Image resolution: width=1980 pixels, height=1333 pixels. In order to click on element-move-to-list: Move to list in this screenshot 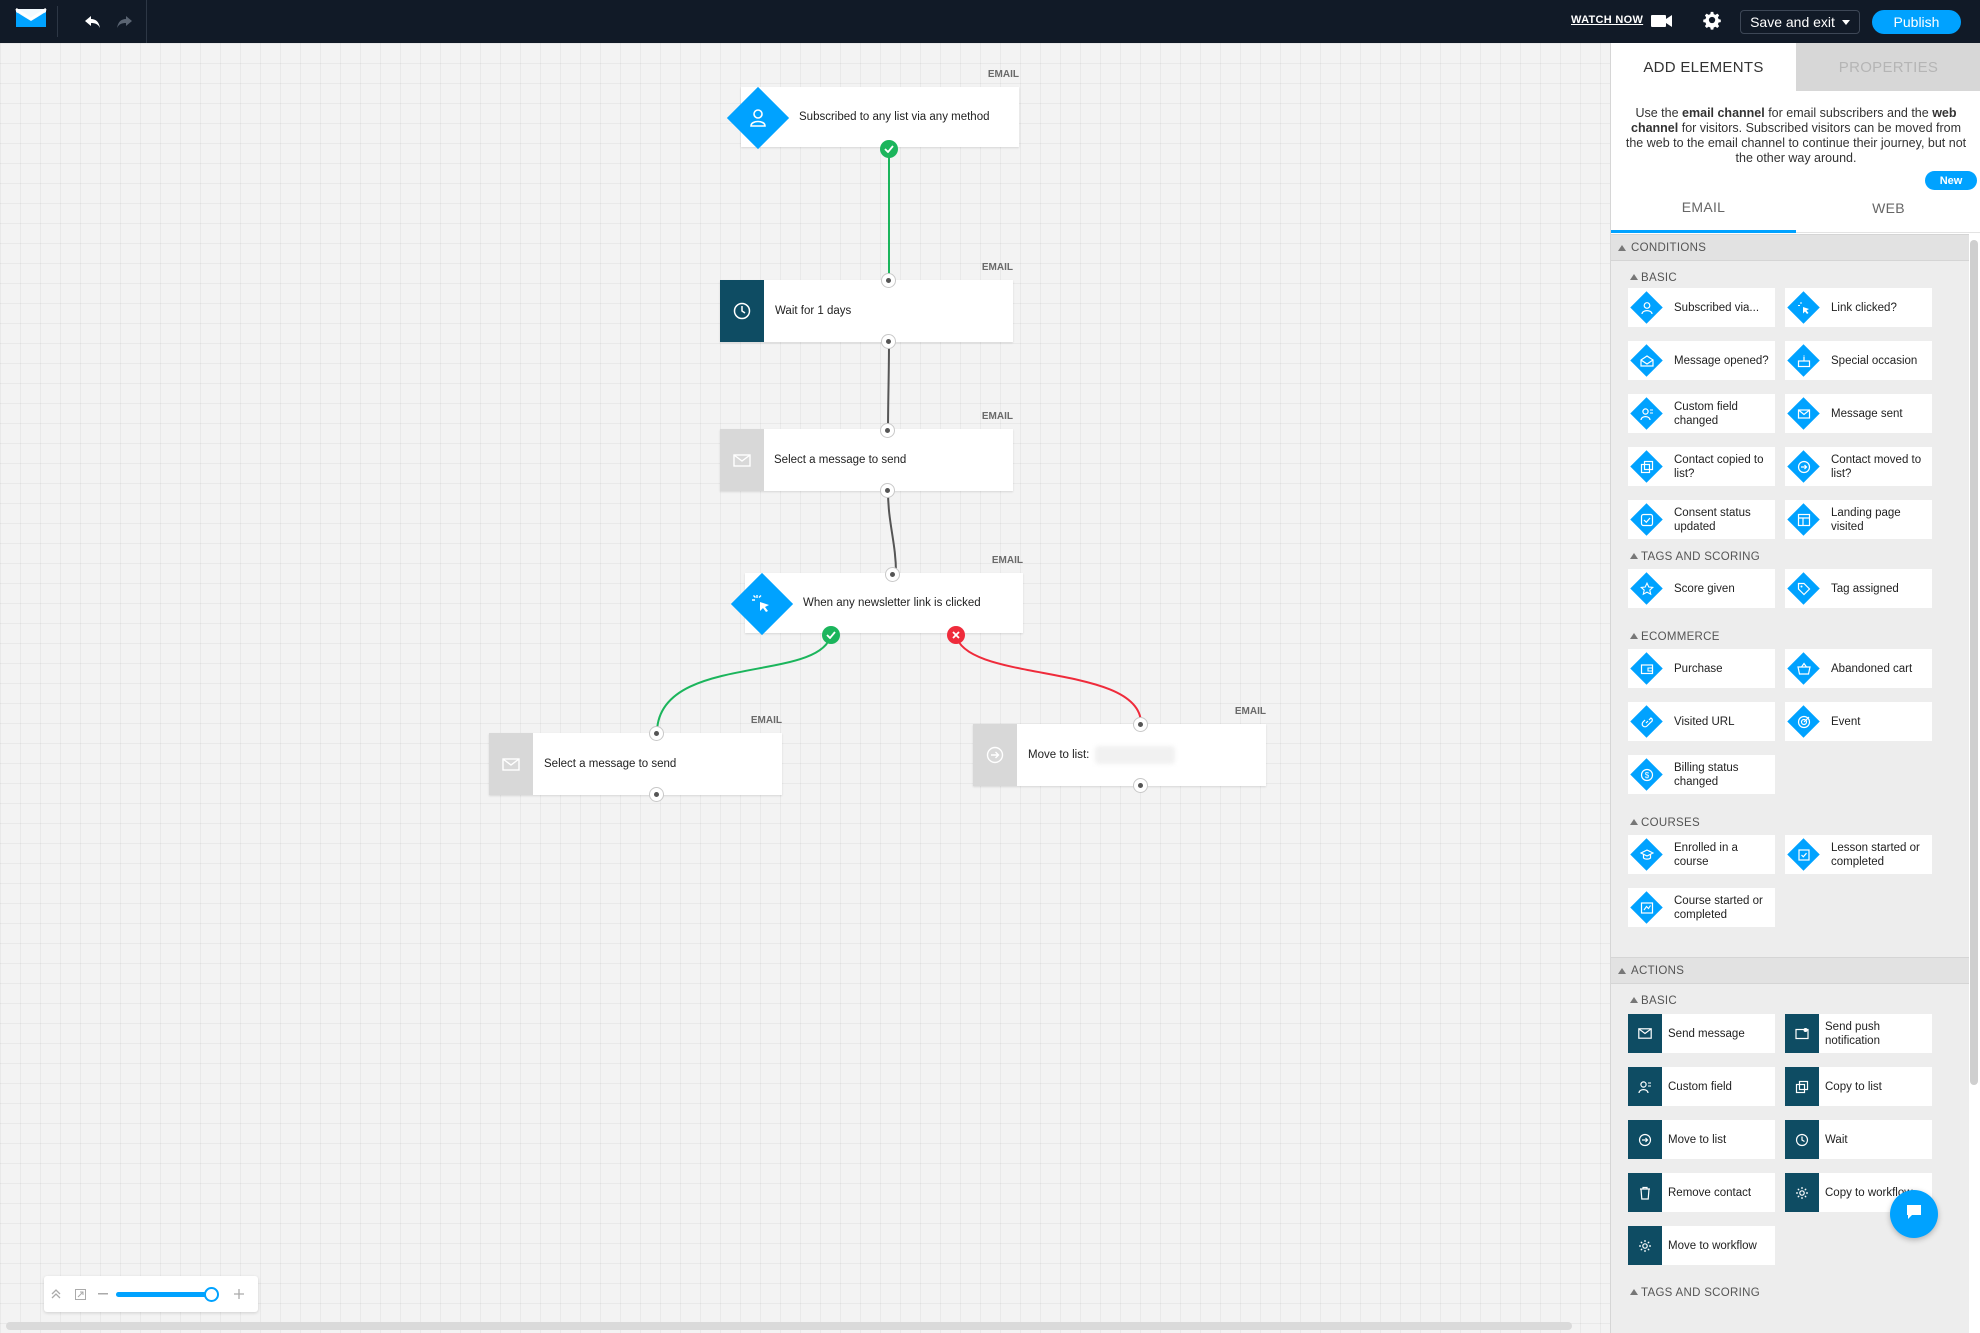, I will do `click(1701, 1139)`.